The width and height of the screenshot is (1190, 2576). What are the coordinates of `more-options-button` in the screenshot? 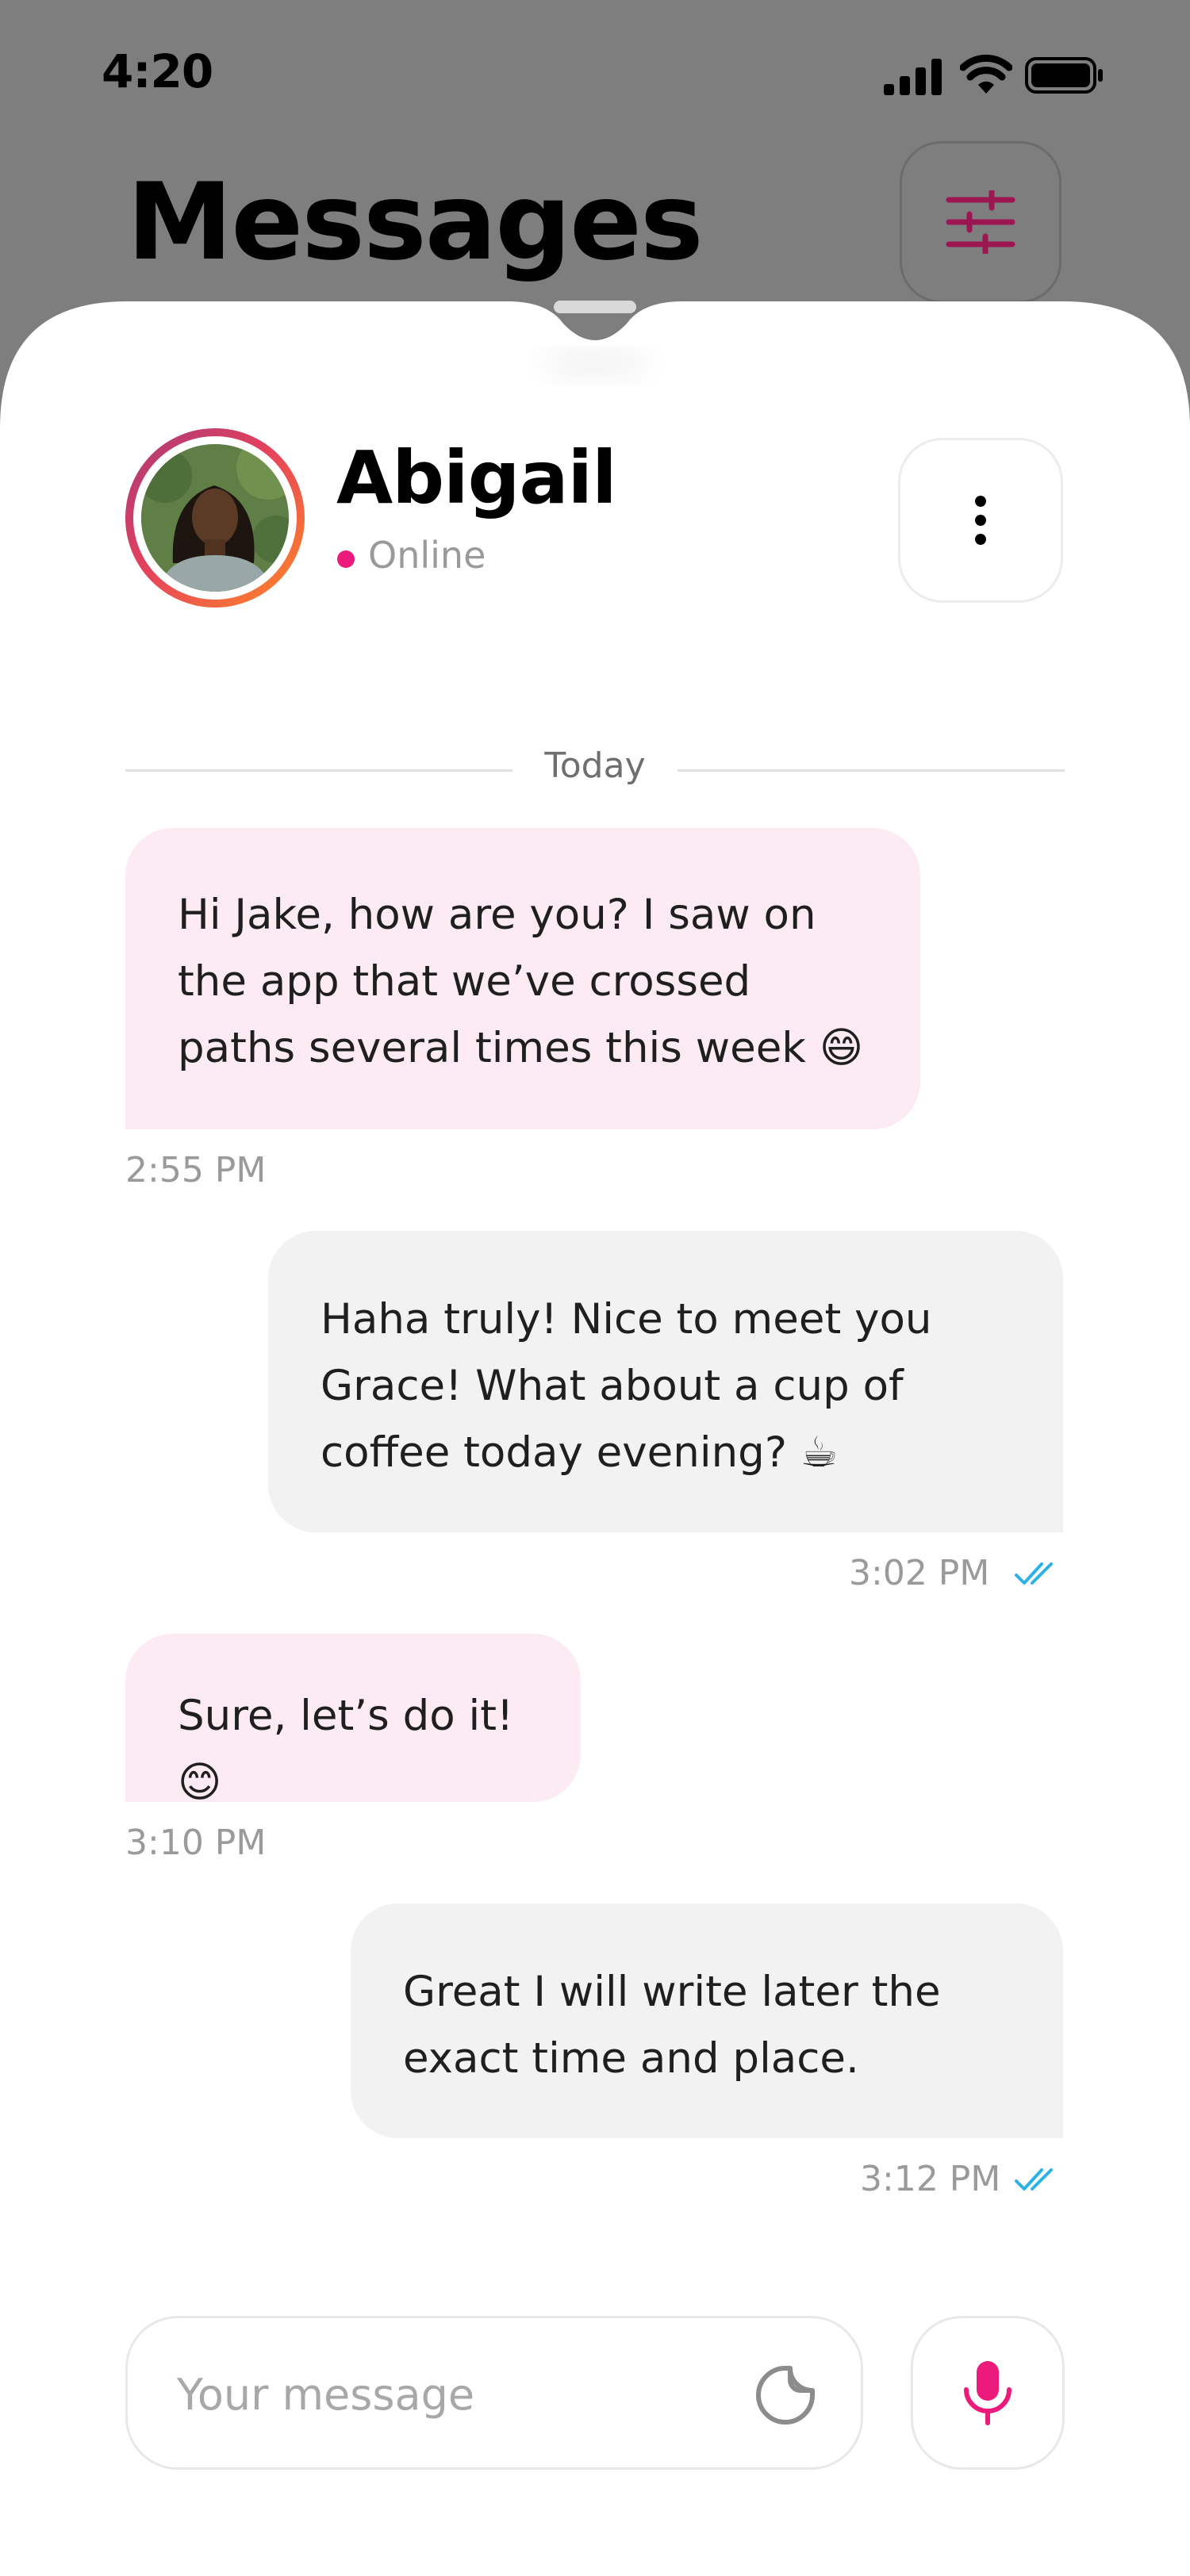 It's located at (980, 521).